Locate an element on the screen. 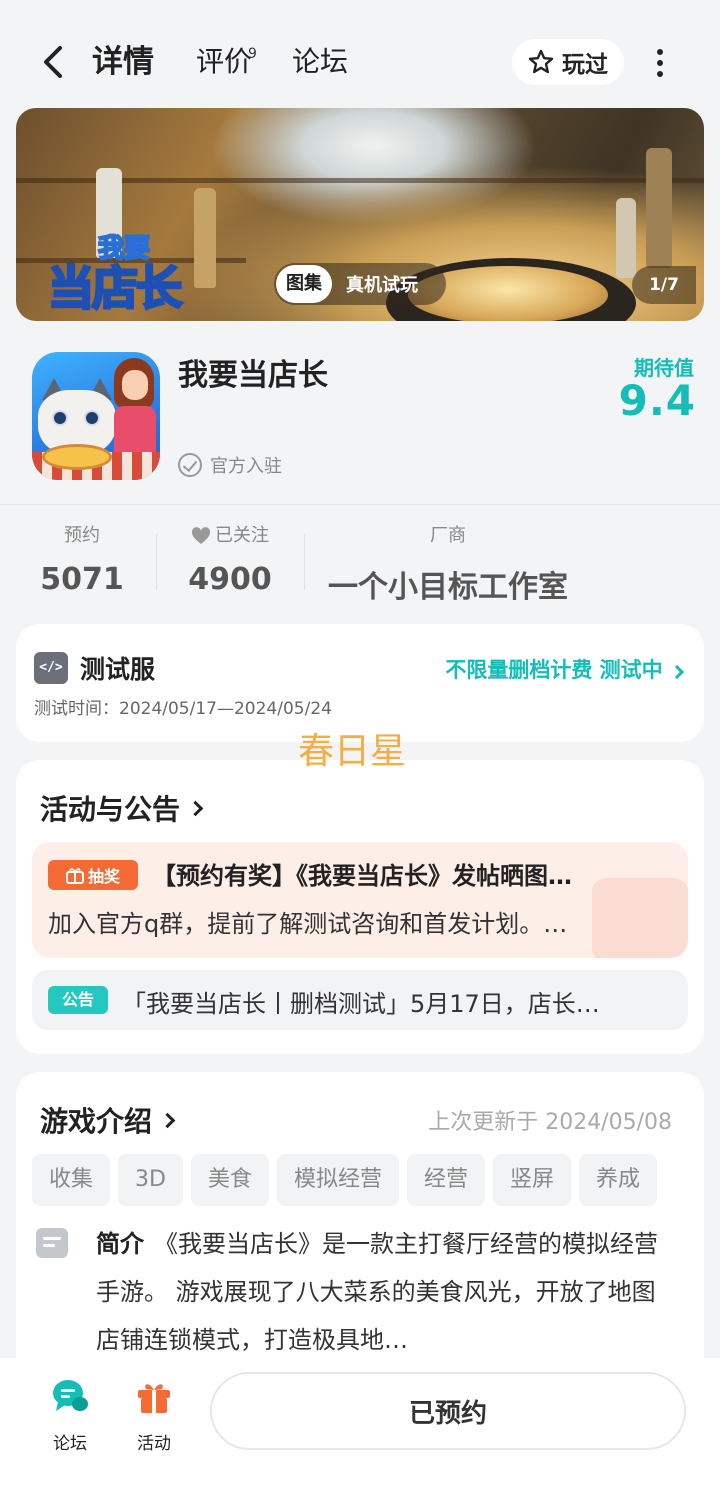  heart-icon is located at coordinates (201, 535).